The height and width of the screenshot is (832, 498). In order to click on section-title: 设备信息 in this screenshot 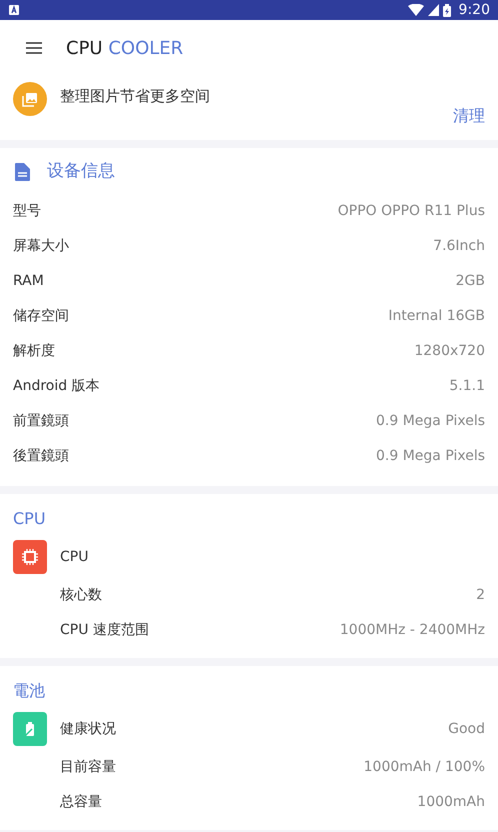, I will do `click(81, 172)`.